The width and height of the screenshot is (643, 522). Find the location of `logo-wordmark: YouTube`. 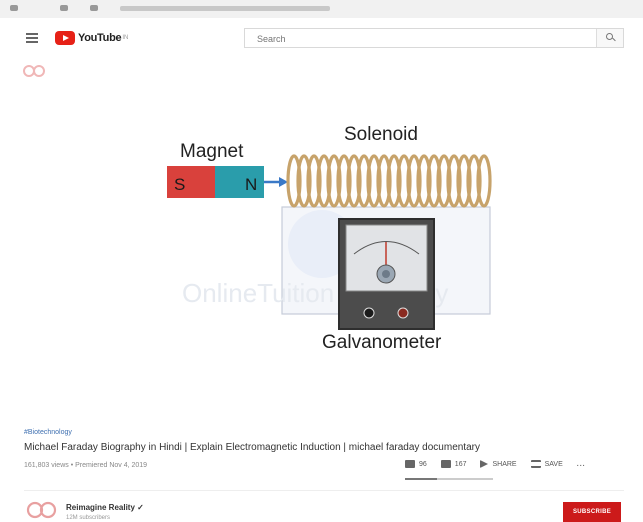

logo-wordmark: YouTube is located at coordinates (100, 38).